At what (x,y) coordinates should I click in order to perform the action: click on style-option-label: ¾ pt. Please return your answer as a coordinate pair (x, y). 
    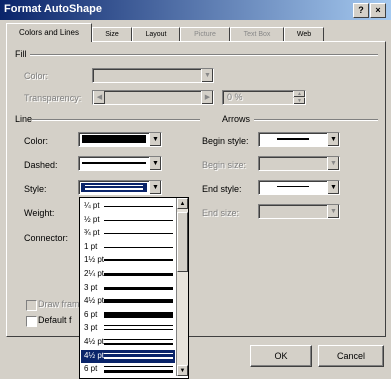
    Looking at the image, I should click on (92, 233).